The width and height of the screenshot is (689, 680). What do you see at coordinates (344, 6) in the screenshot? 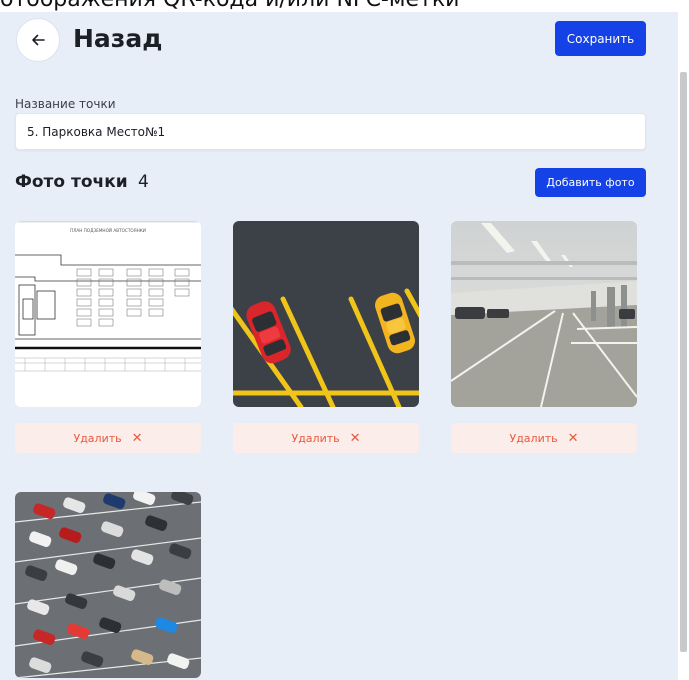
I see `cropped-top-text: отображения QR-кода и/или NFC-метки` at bounding box center [344, 6].